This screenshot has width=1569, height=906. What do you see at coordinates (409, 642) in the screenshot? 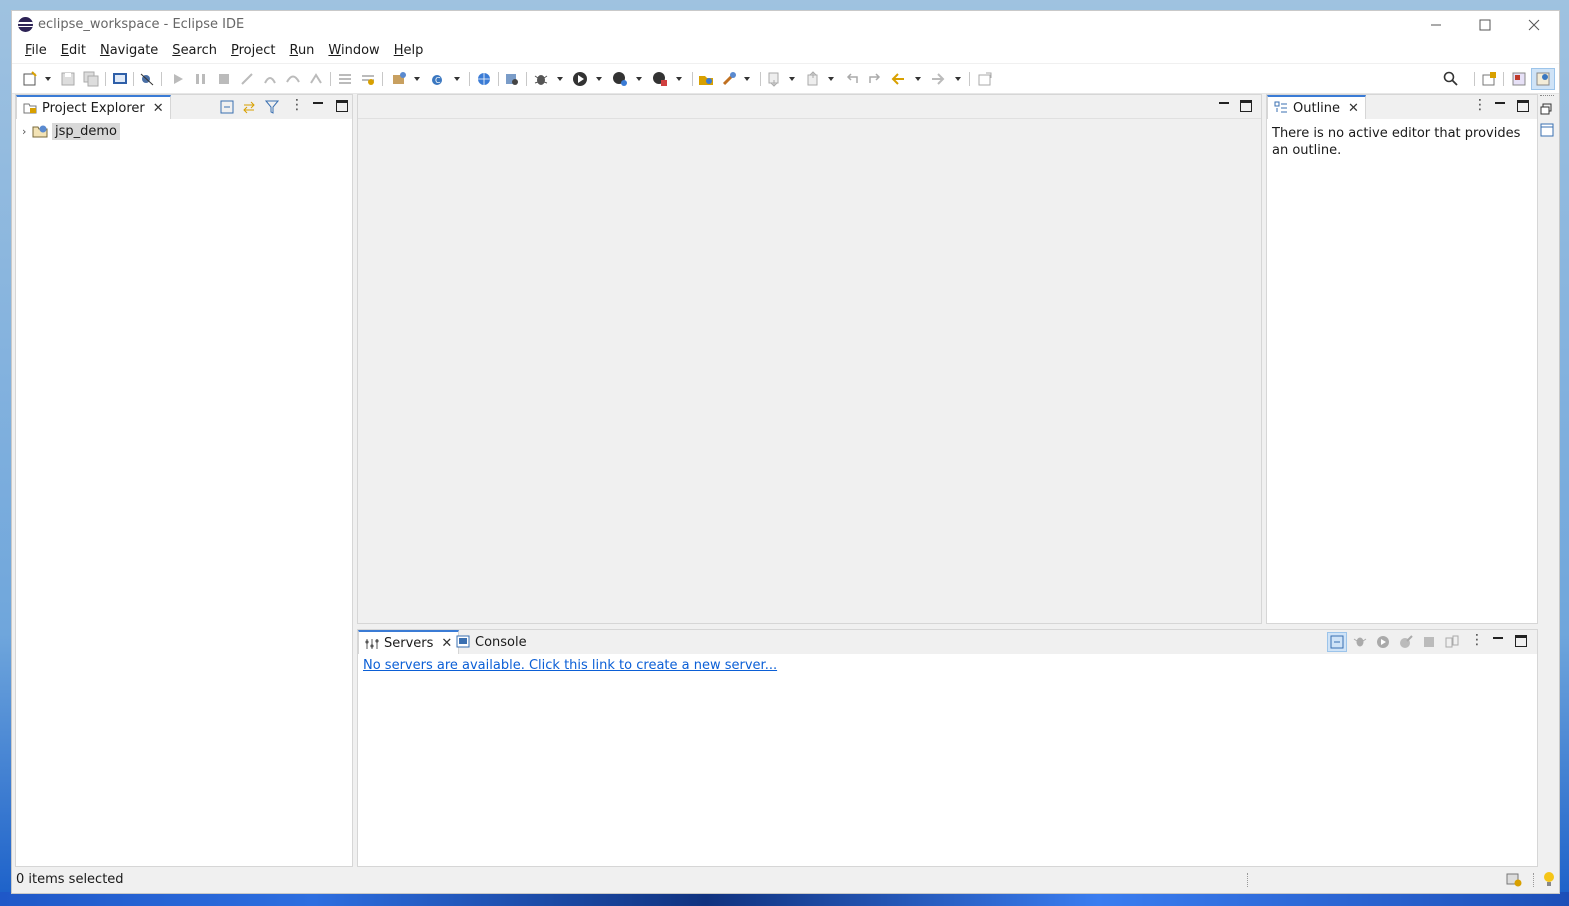
I see `tab-servers: Servers ✕` at bounding box center [409, 642].